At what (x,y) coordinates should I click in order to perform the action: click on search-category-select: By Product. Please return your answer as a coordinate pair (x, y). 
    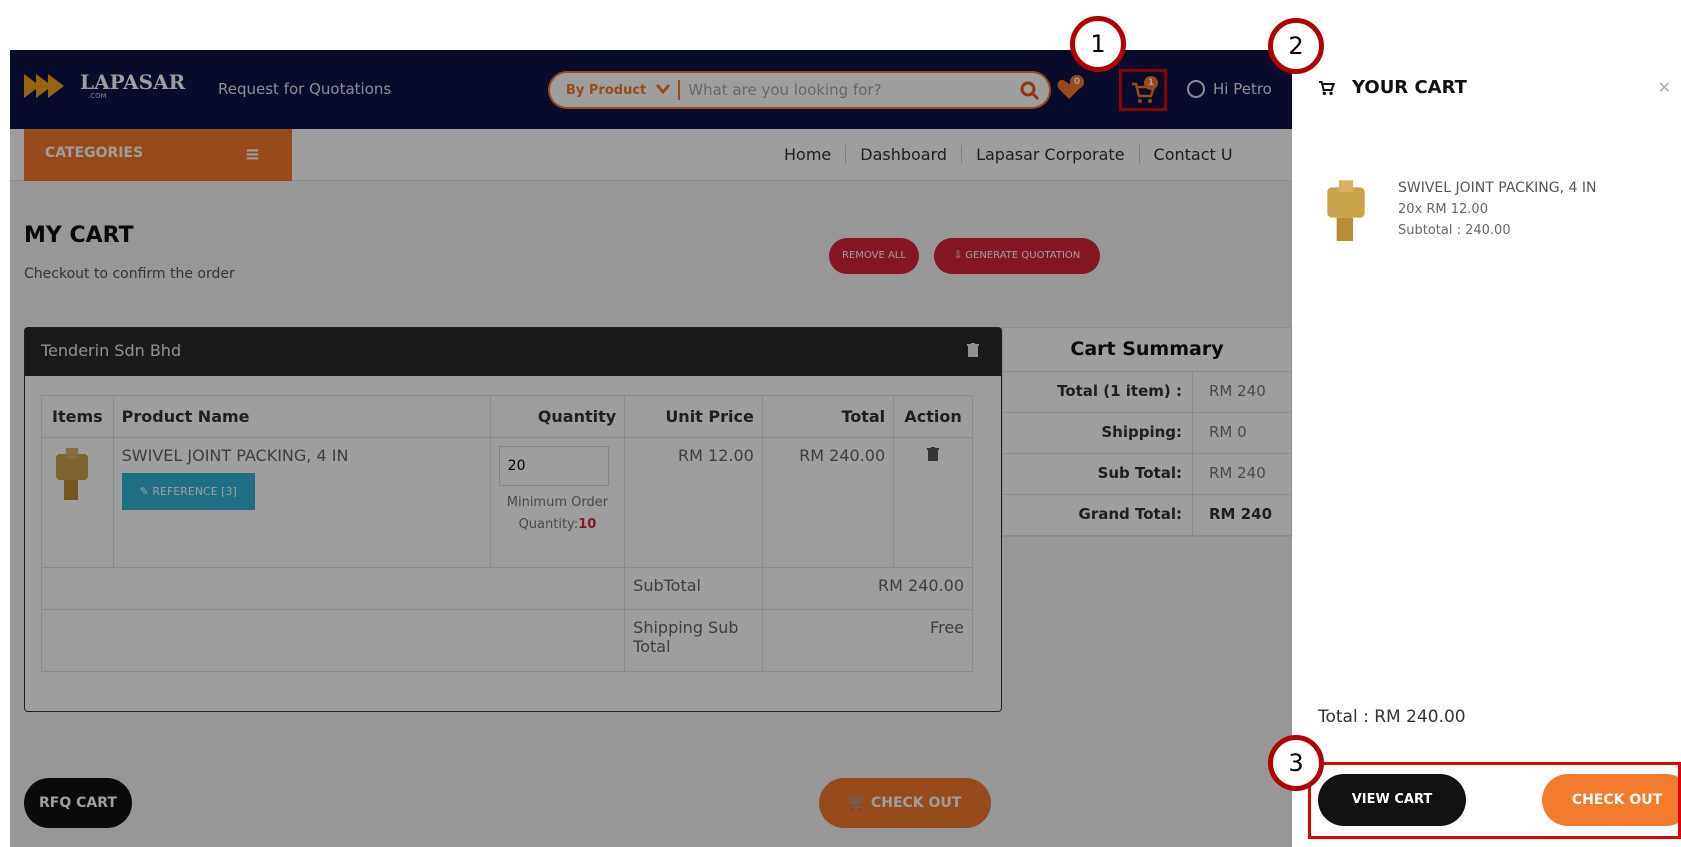
    Looking at the image, I should click on (606, 90).